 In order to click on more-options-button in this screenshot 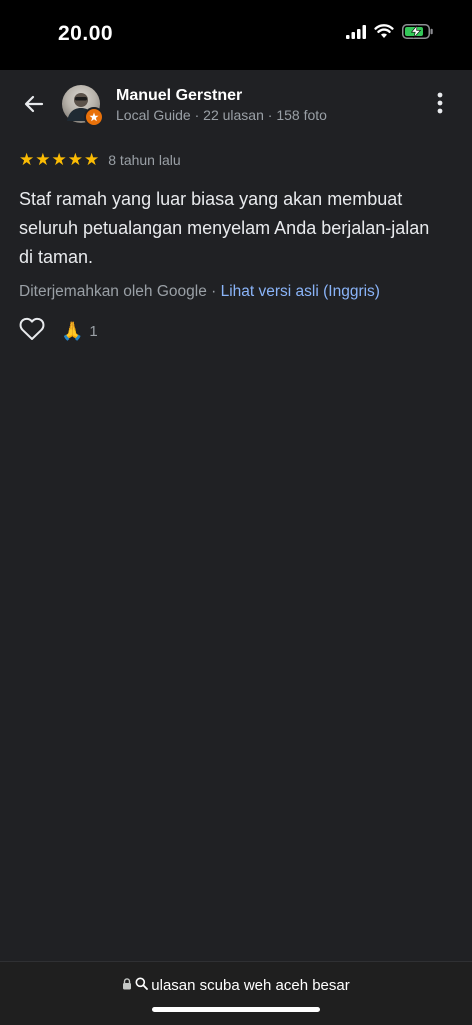, I will do `click(440, 105)`.